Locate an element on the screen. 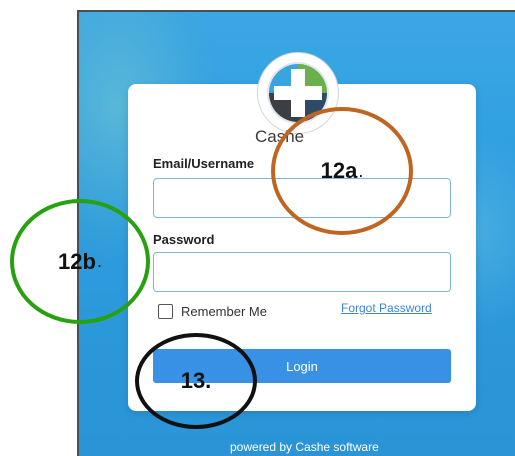 The height and width of the screenshot is (456, 515). callout-13: 13. is located at coordinates (196, 381).